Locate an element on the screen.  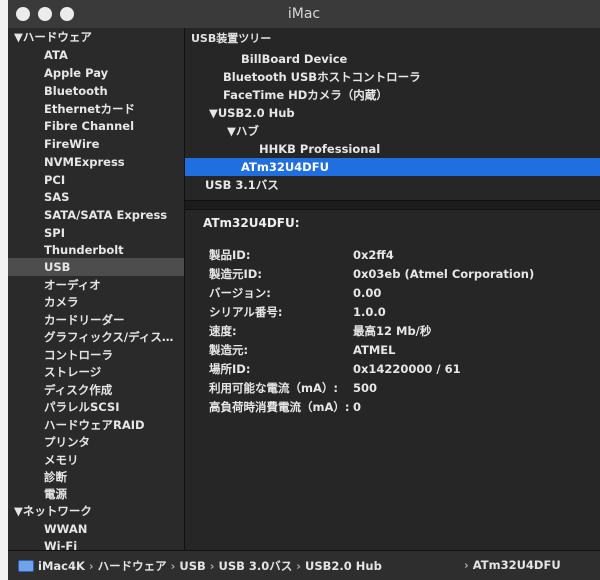
tree-row: ▼USB2.0 Hub is located at coordinates (392, 113).